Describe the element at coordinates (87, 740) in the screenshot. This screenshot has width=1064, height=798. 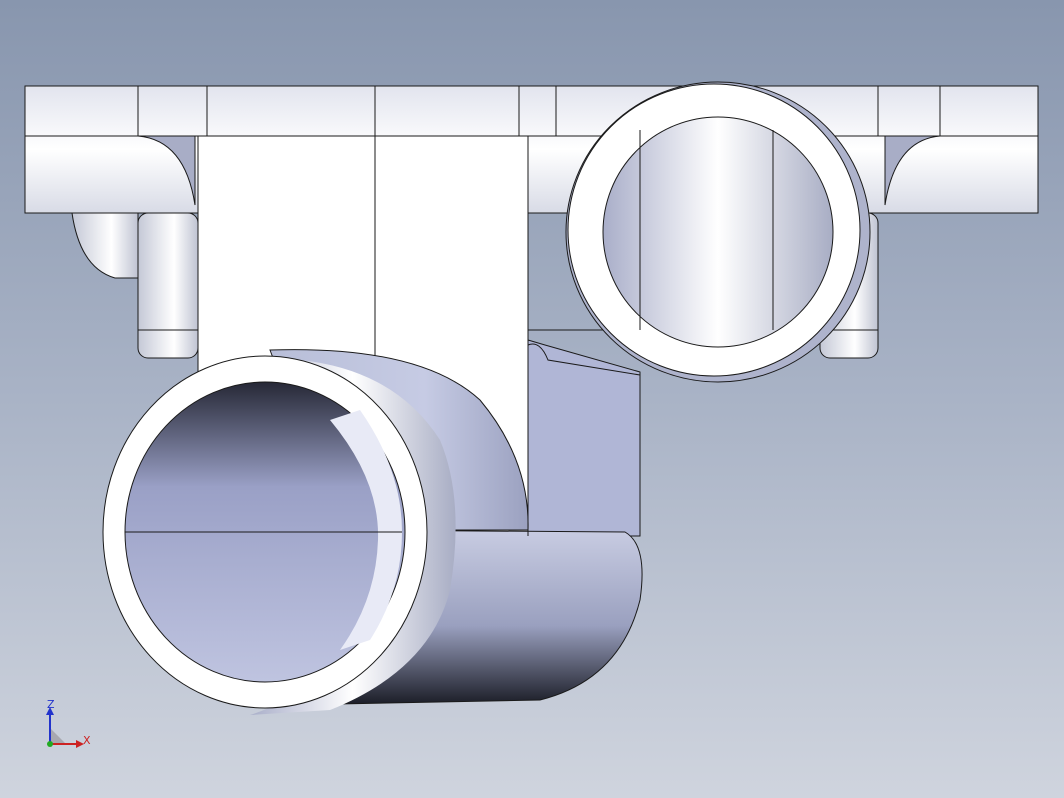
I see `x-axis-label: X` at that location.